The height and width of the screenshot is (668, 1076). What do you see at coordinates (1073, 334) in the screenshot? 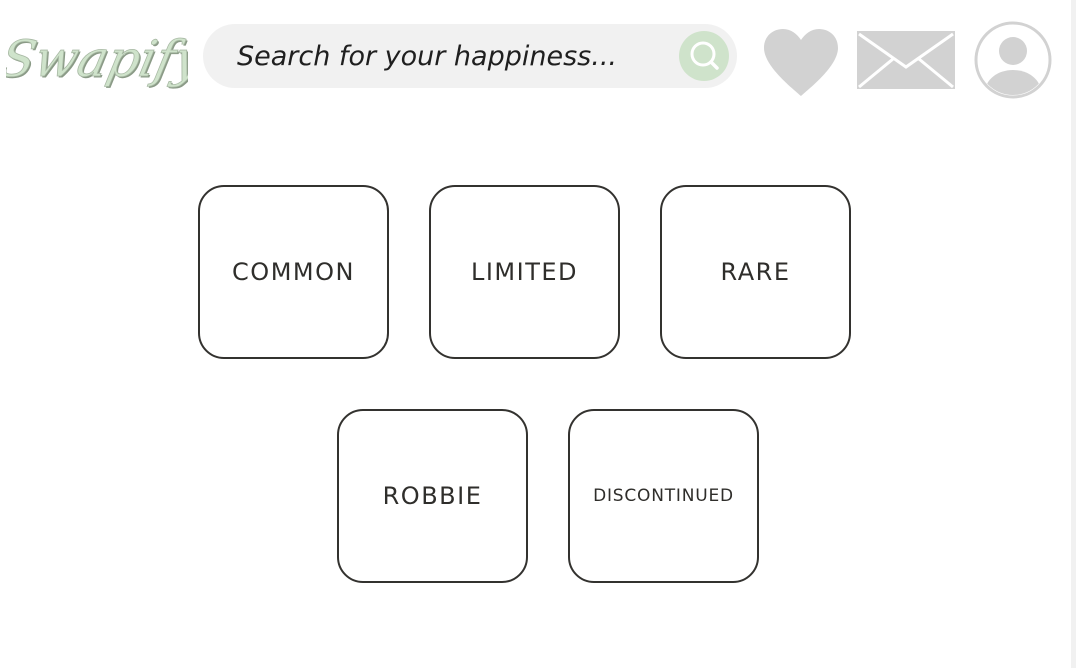
I see `page-edge-divider` at bounding box center [1073, 334].